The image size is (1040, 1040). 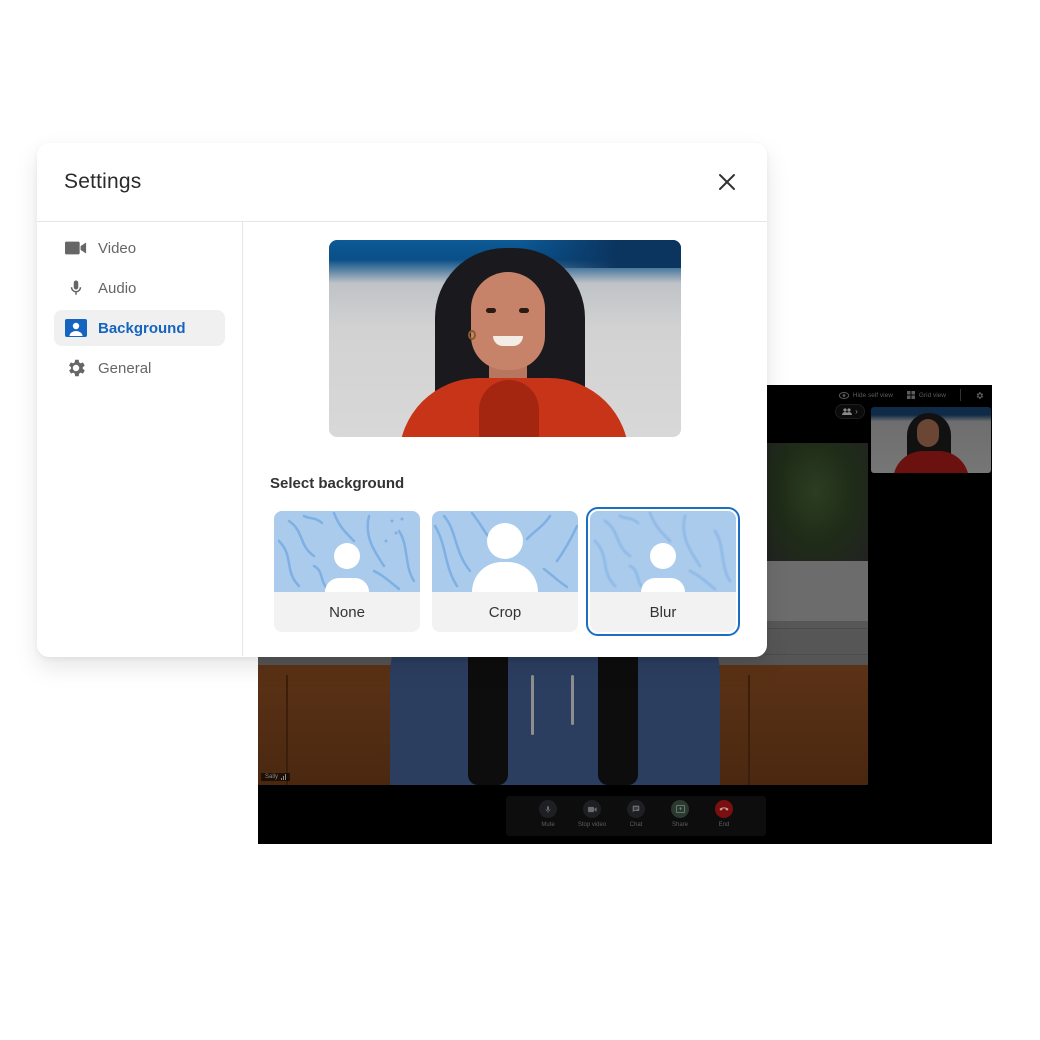 I want to click on self-view-thumbnail, so click(x=931, y=440).